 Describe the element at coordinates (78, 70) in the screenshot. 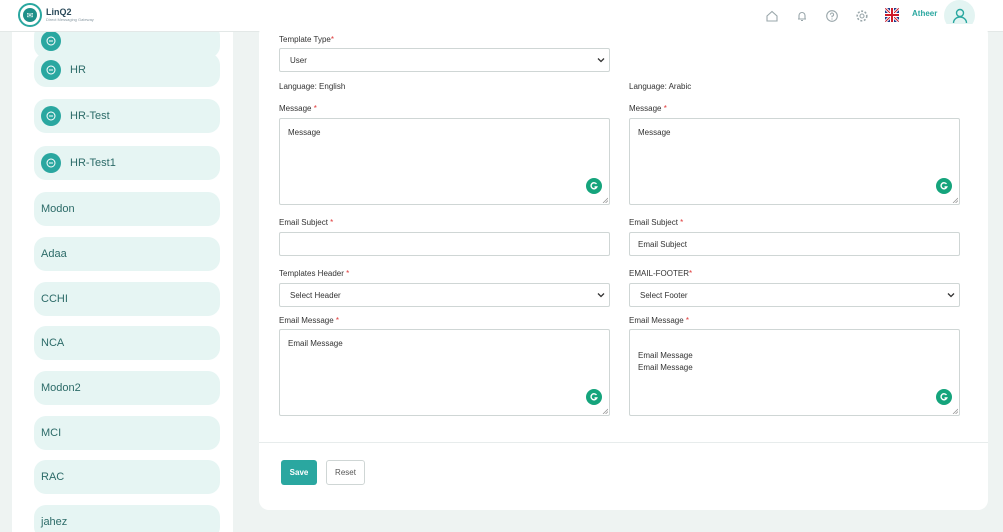

I see `sidebar-item-label: HR` at that location.